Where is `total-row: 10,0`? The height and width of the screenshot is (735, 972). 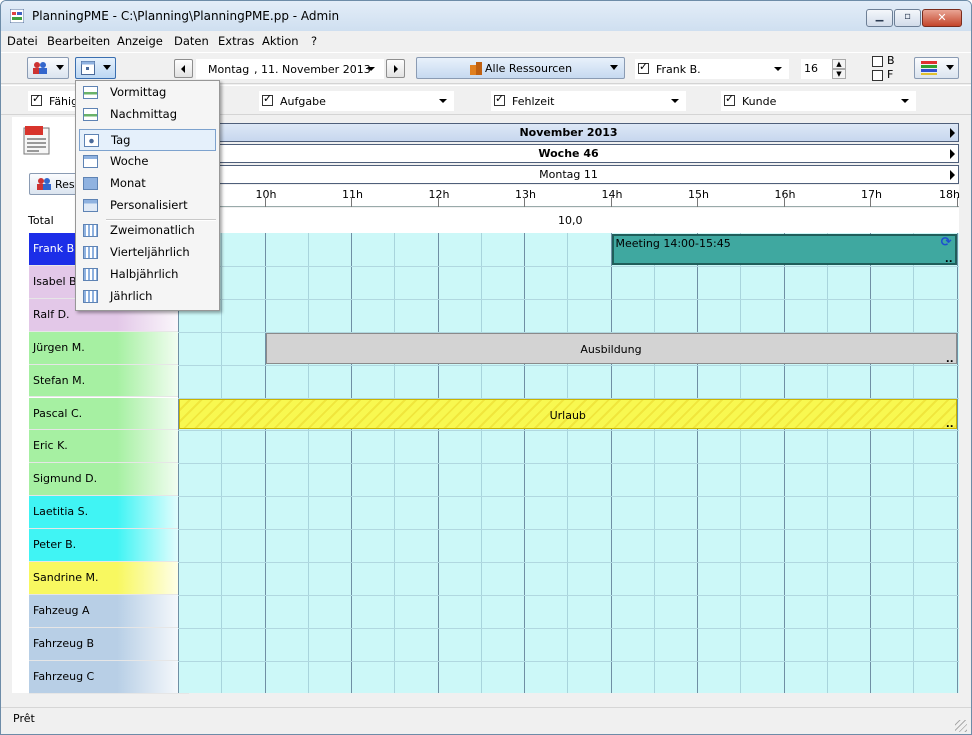 total-row: 10,0 is located at coordinates (568, 220).